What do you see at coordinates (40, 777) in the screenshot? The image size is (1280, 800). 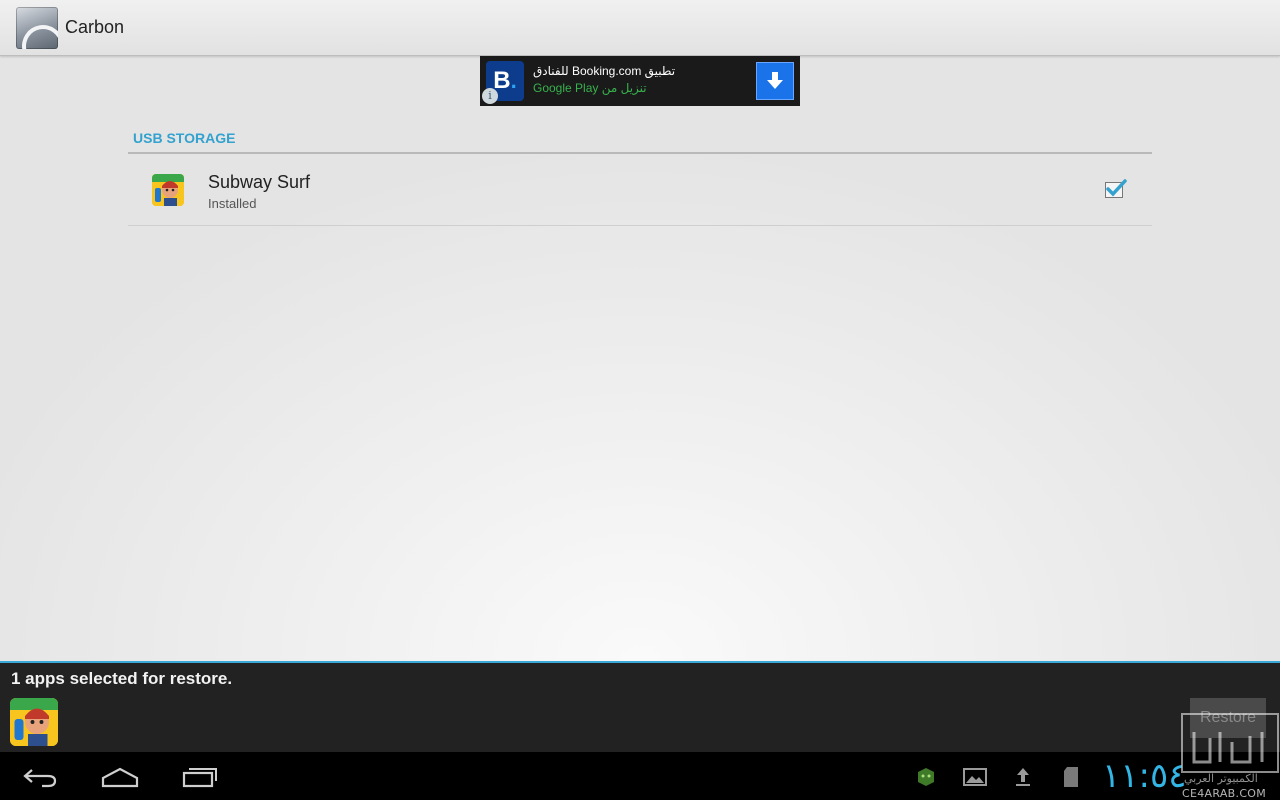 I see `back-icon` at bounding box center [40, 777].